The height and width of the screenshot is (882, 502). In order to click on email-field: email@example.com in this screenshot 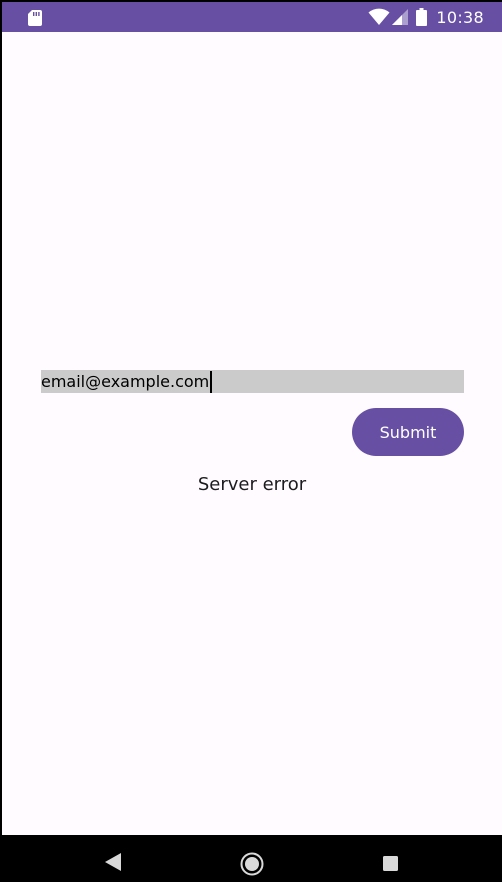, I will do `click(252, 381)`.